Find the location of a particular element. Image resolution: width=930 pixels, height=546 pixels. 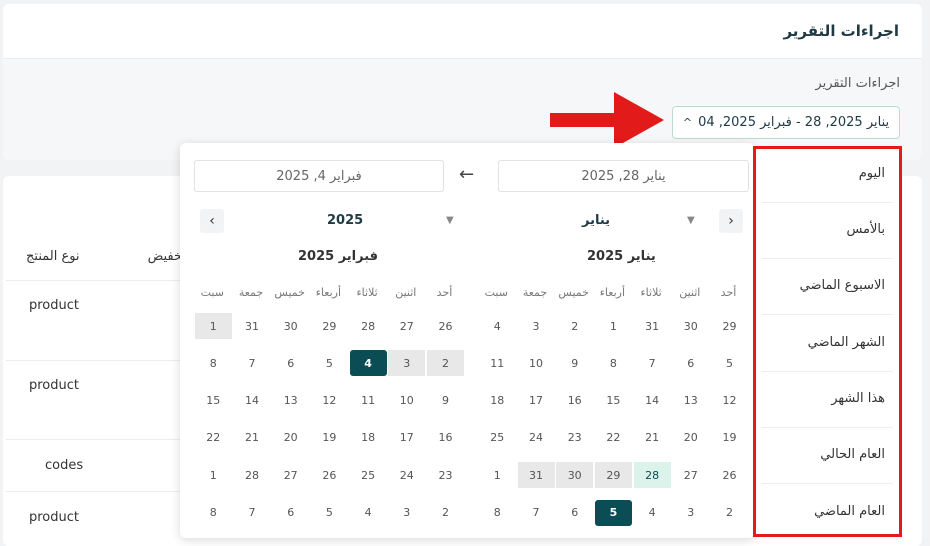

preset-option: الاسبوع الماضي is located at coordinates (842, 285).